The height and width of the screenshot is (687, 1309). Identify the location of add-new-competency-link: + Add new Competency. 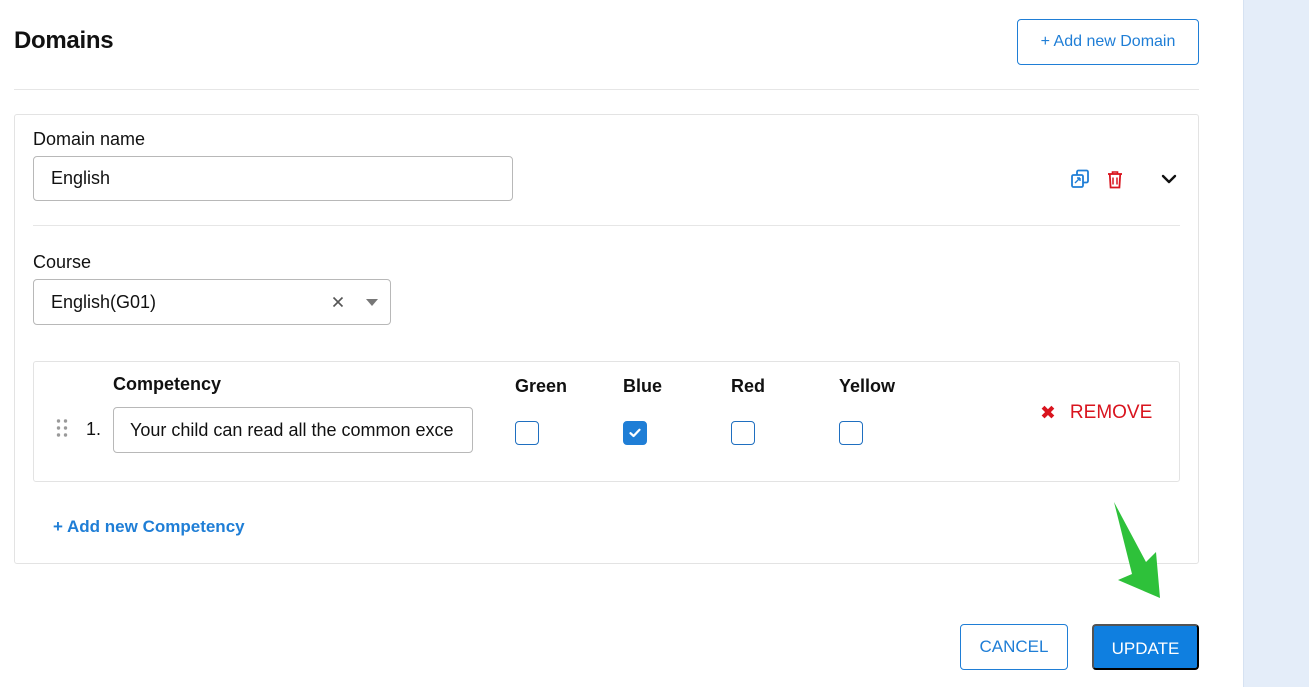
(149, 527).